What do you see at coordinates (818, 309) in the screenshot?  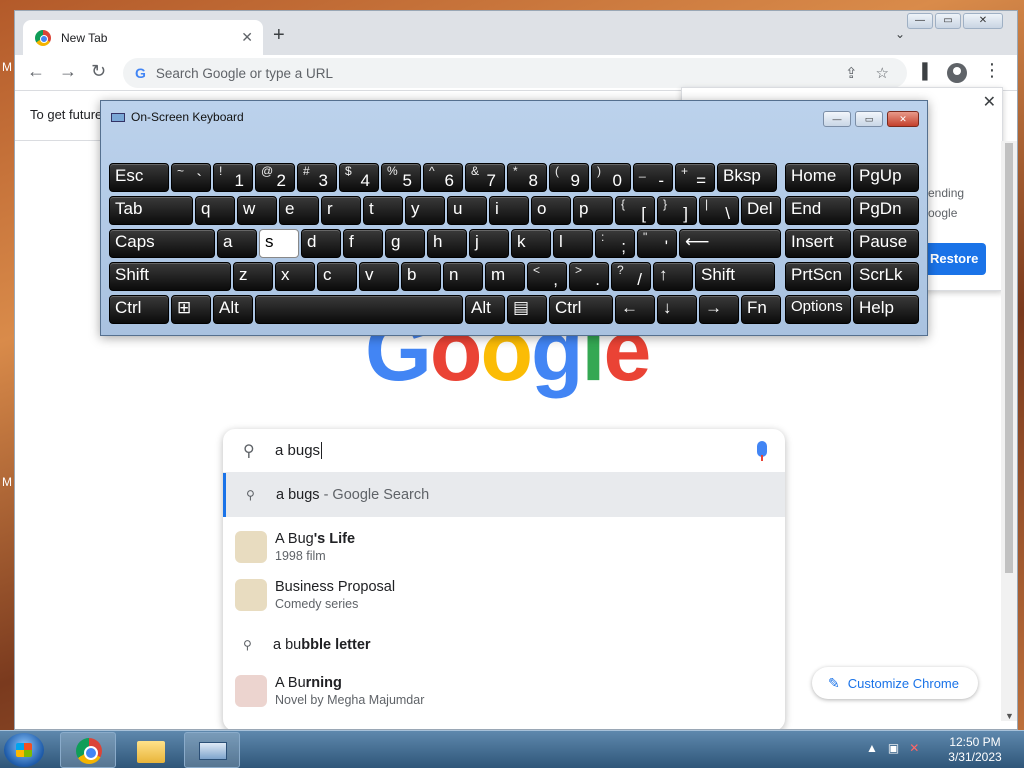 I see `key-options: Options` at bounding box center [818, 309].